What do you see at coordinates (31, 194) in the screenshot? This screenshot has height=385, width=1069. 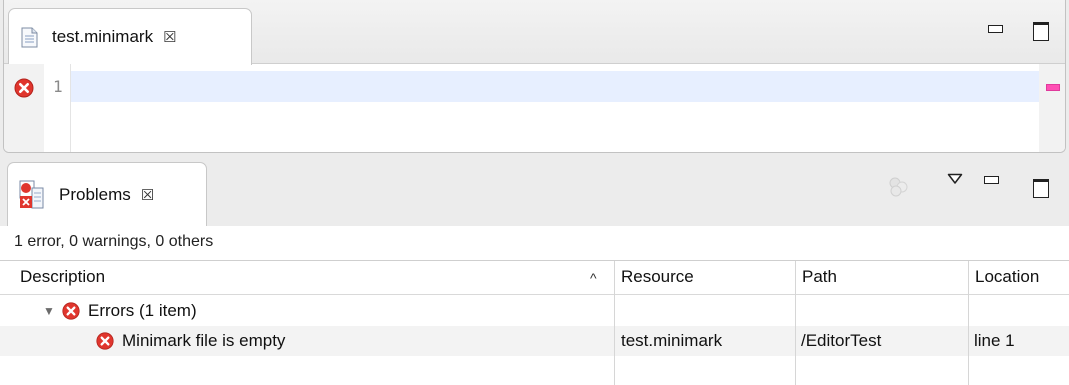 I see `problems-view-icon` at bounding box center [31, 194].